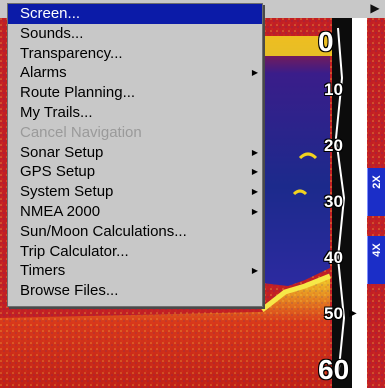 The image size is (385, 388). What do you see at coordinates (375, 8) in the screenshot?
I see `scroll-right-icon: ▶` at bounding box center [375, 8].